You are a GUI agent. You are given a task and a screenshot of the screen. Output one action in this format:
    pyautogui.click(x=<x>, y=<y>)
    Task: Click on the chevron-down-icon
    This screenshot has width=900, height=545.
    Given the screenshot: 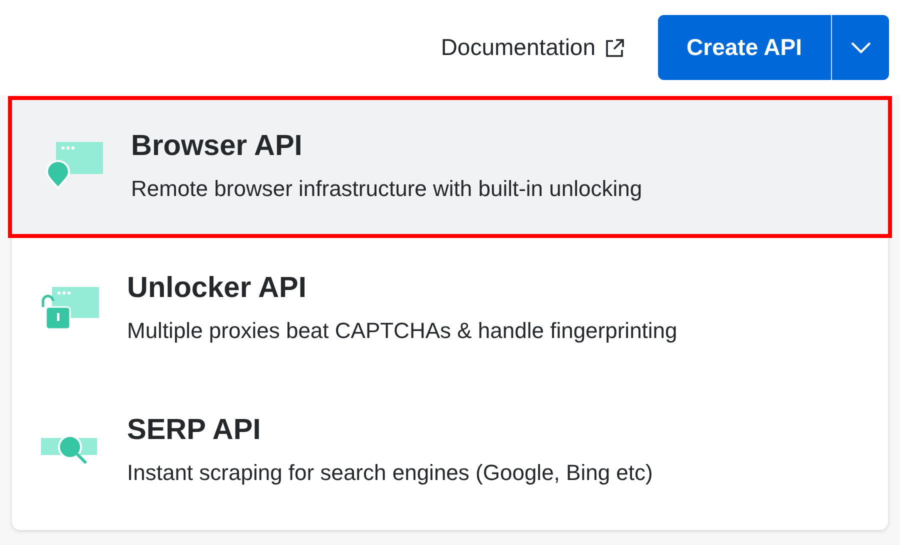 What is the action you would take?
    pyautogui.click(x=861, y=47)
    